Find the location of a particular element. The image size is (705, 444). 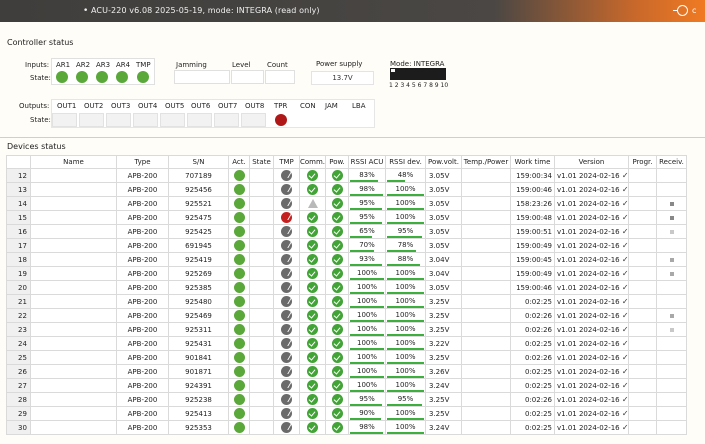

column-header-index is located at coordinates (18, 162).